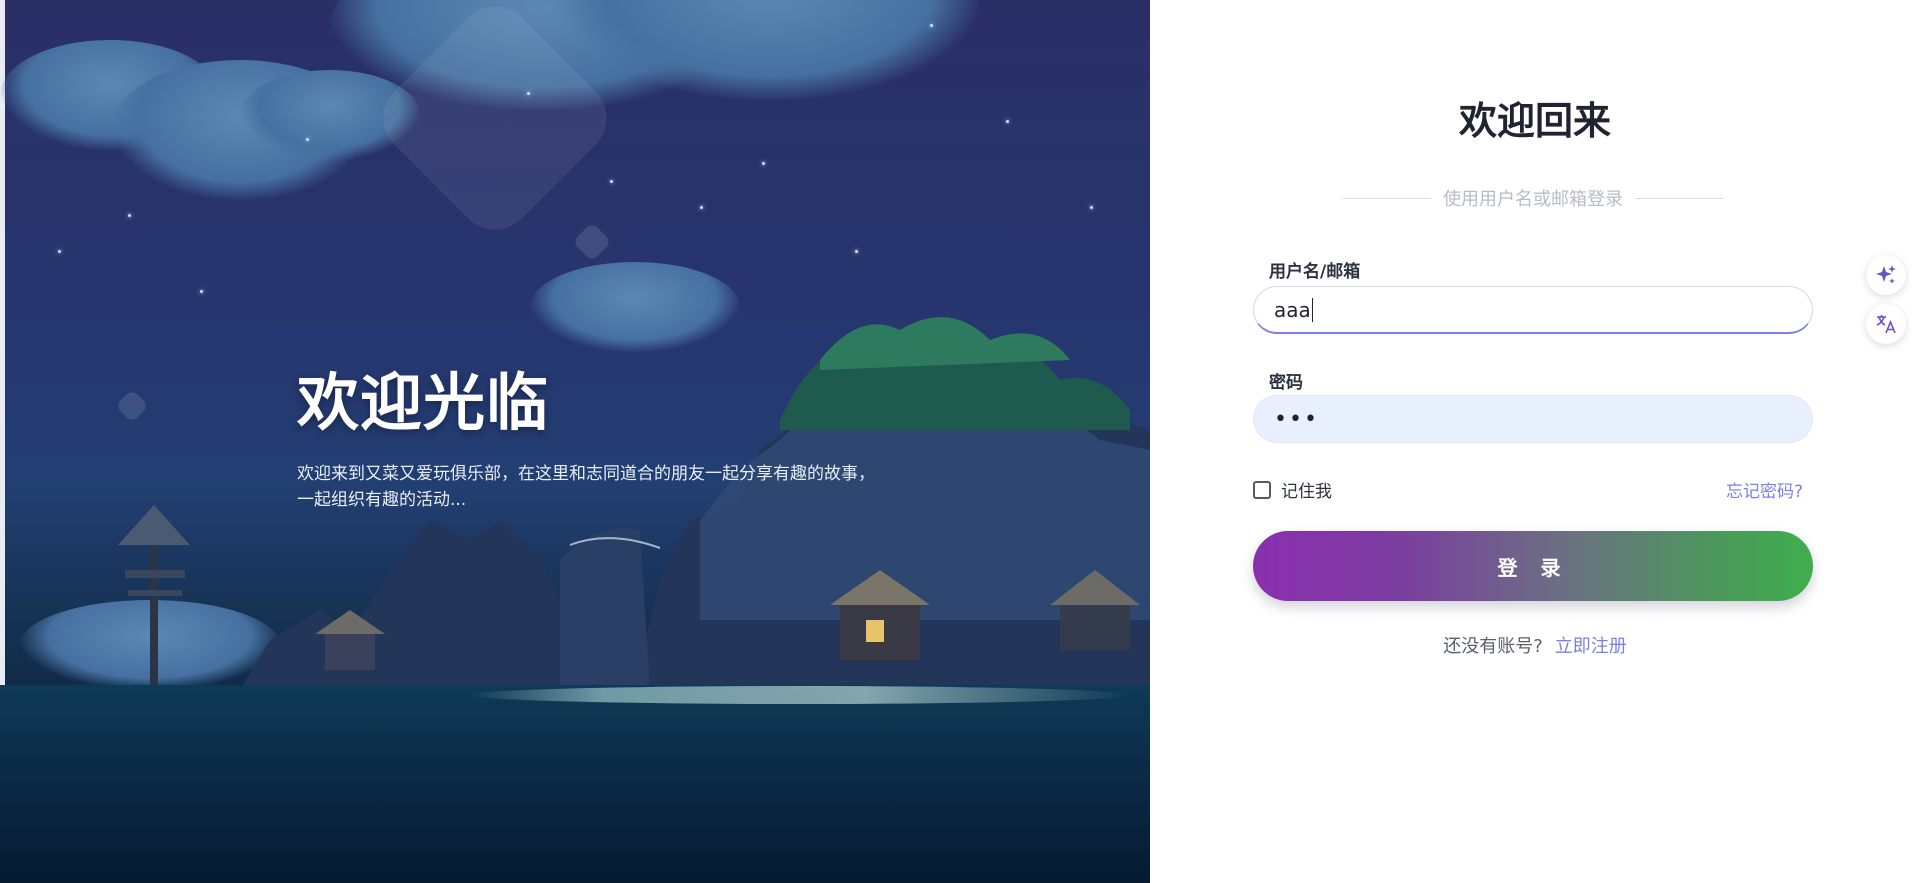  I want to click on password-input: •••, so click(1533, 419).